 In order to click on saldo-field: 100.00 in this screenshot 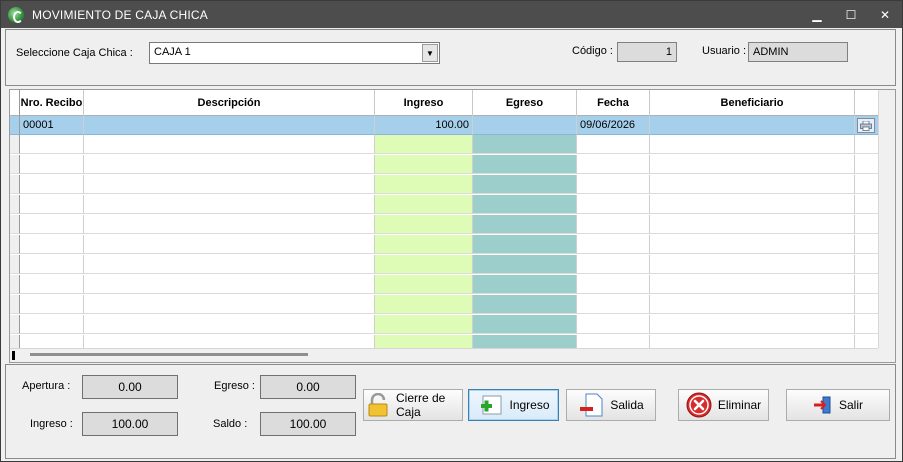, I will do `click(308, 424)`.